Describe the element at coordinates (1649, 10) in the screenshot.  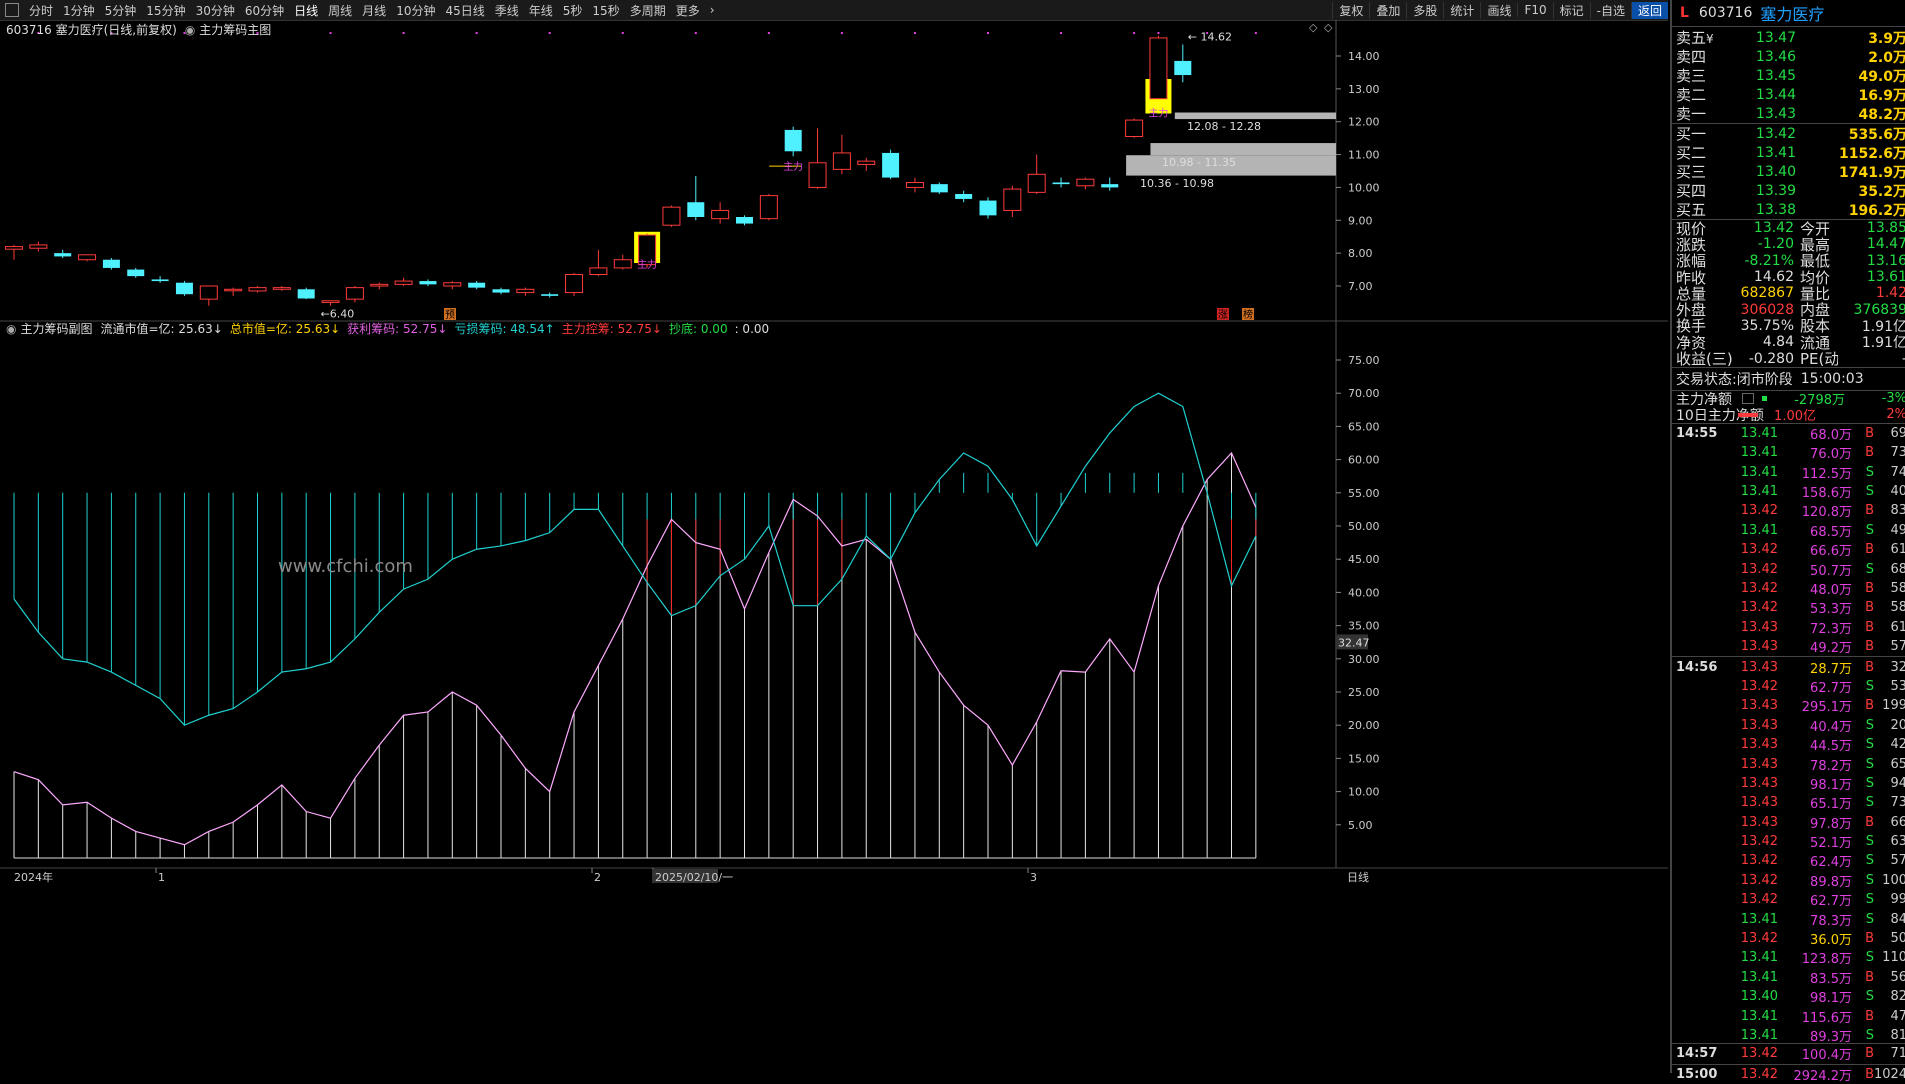
I see `toolbar-action-8: 返回` at that location.